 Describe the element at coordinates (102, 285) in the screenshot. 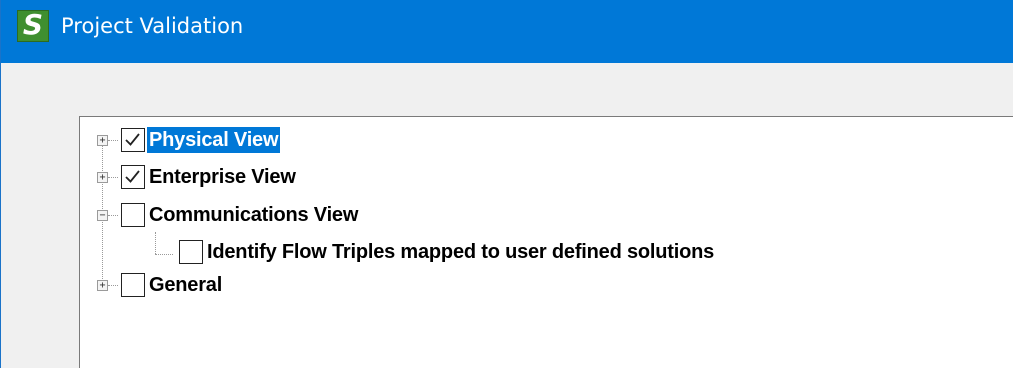

I see `expand-general-icon: +` at that location.